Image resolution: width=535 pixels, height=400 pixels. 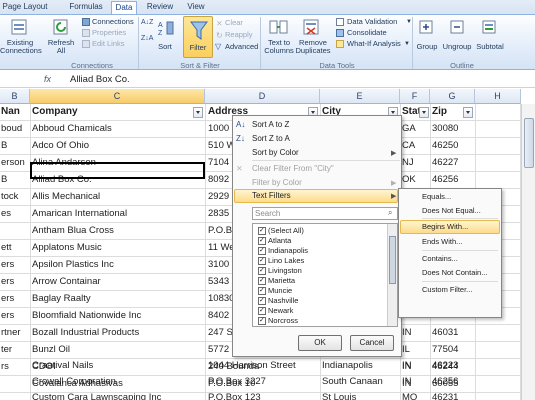 I want to click on cell-b: rtner, so click(x=15, y=333).